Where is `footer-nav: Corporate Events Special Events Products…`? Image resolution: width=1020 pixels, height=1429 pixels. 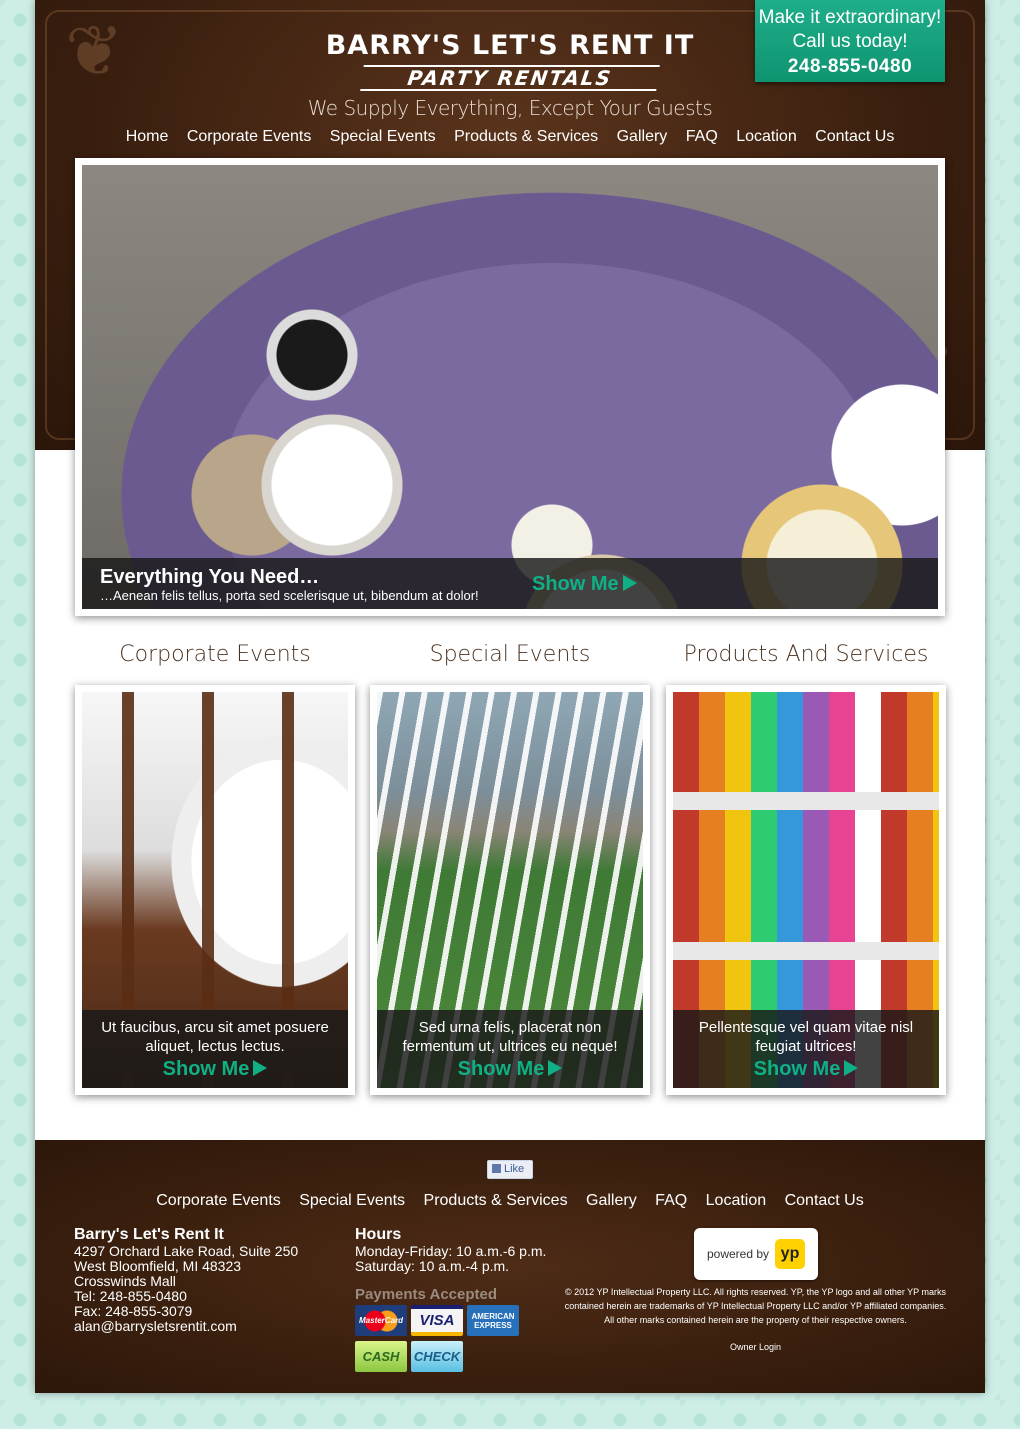 footer-nav: Corporate Events Special Events Products… is located at coordinates (510, 1201).